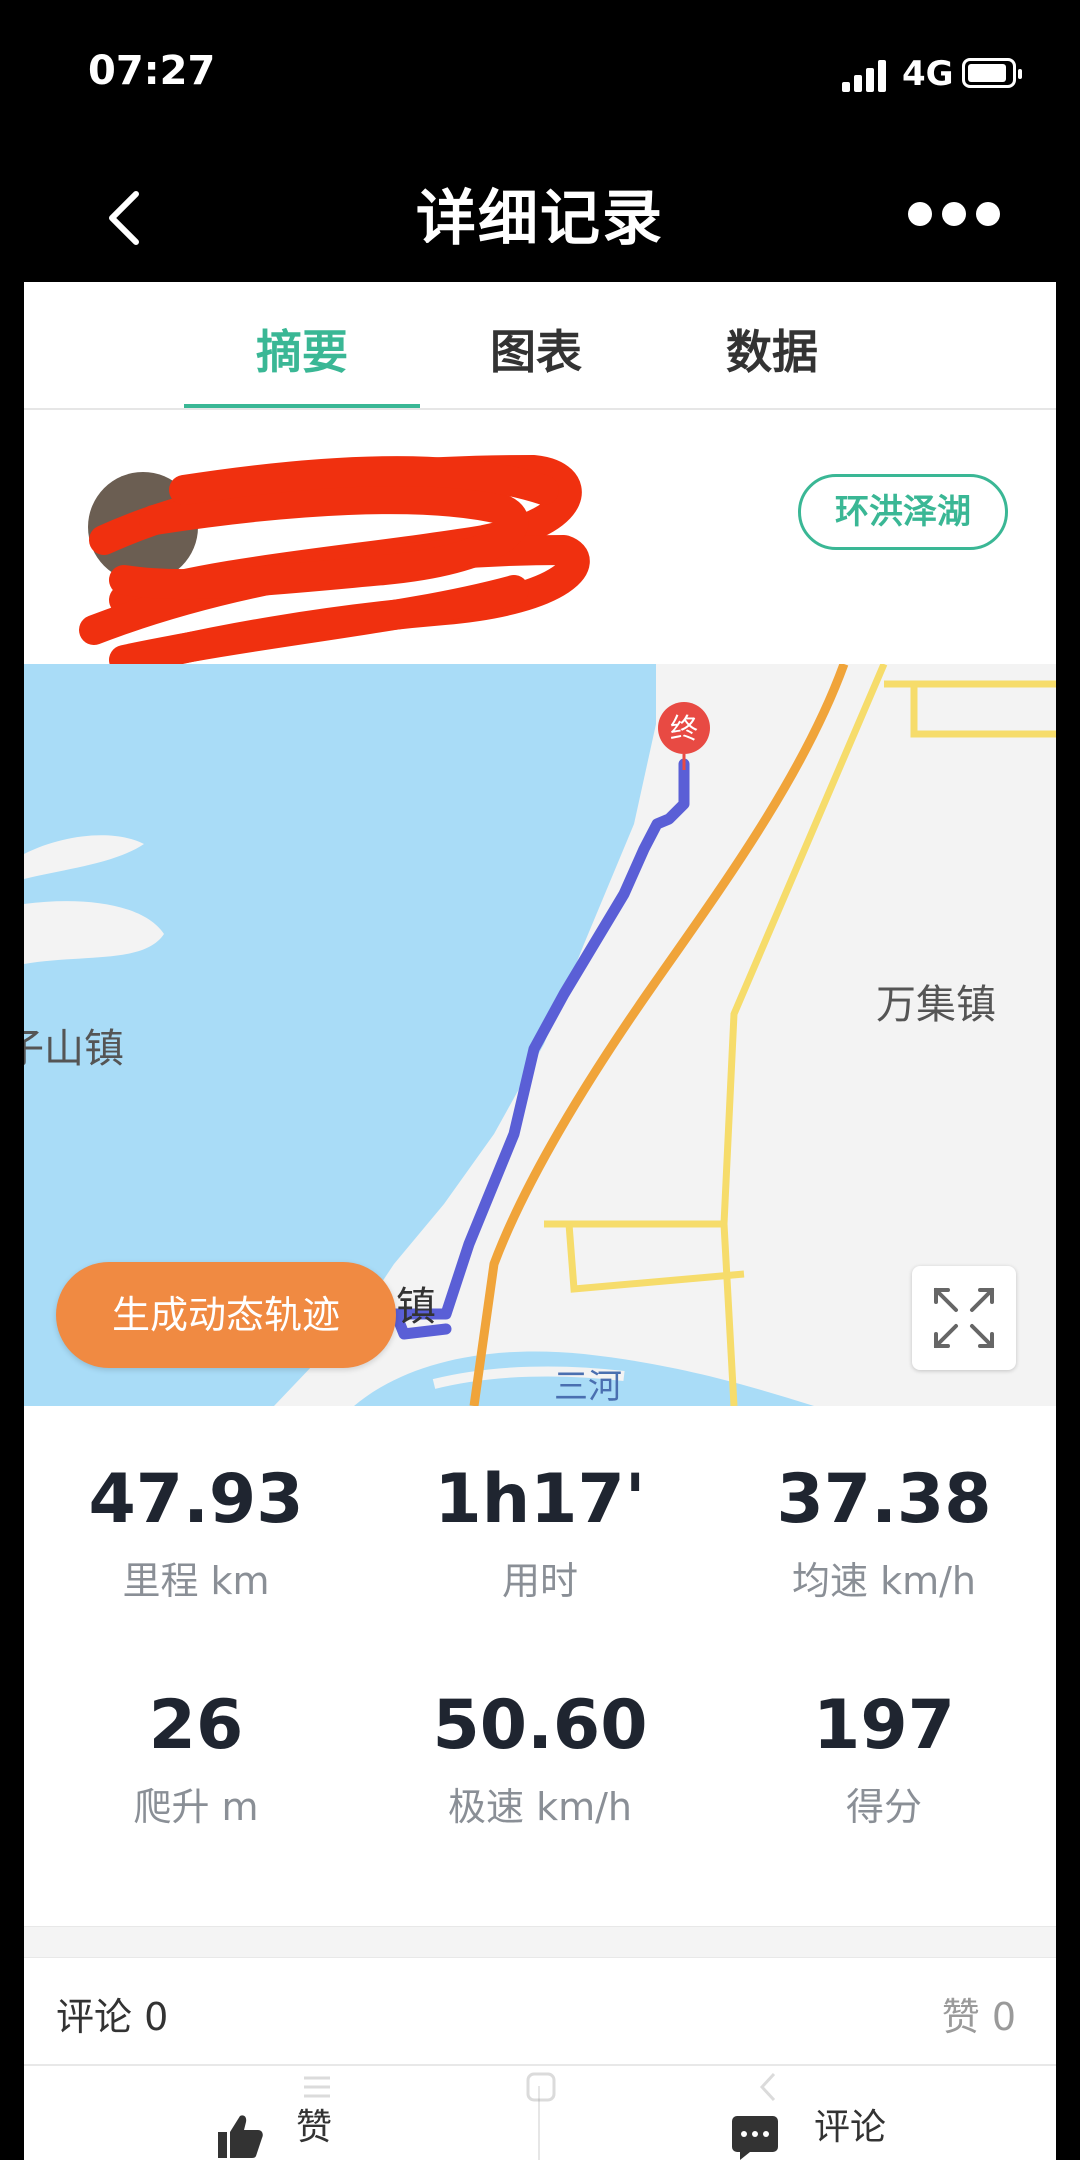  What do you see at coordinates (954, 215) in the screenshot?
I see `more-icon` at bounding box center [954, 215].